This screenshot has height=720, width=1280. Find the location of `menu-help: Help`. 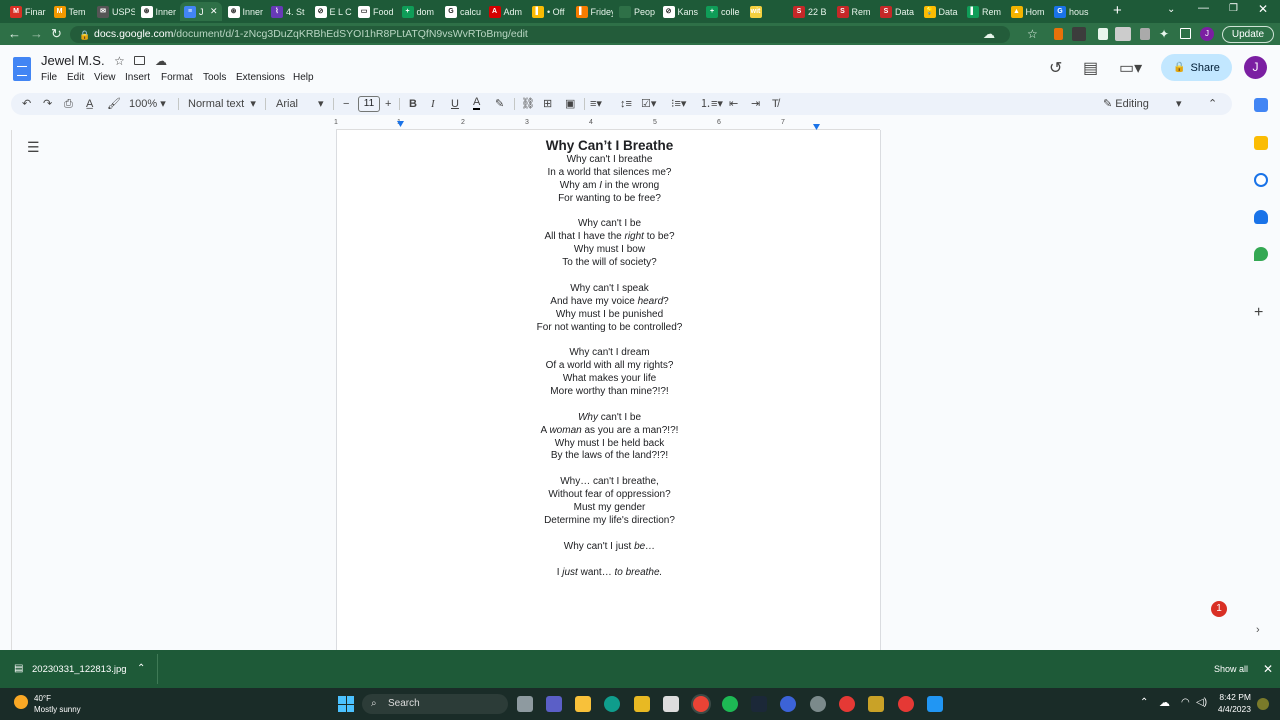

menu-help: Help is located at coordinates (303, 77).